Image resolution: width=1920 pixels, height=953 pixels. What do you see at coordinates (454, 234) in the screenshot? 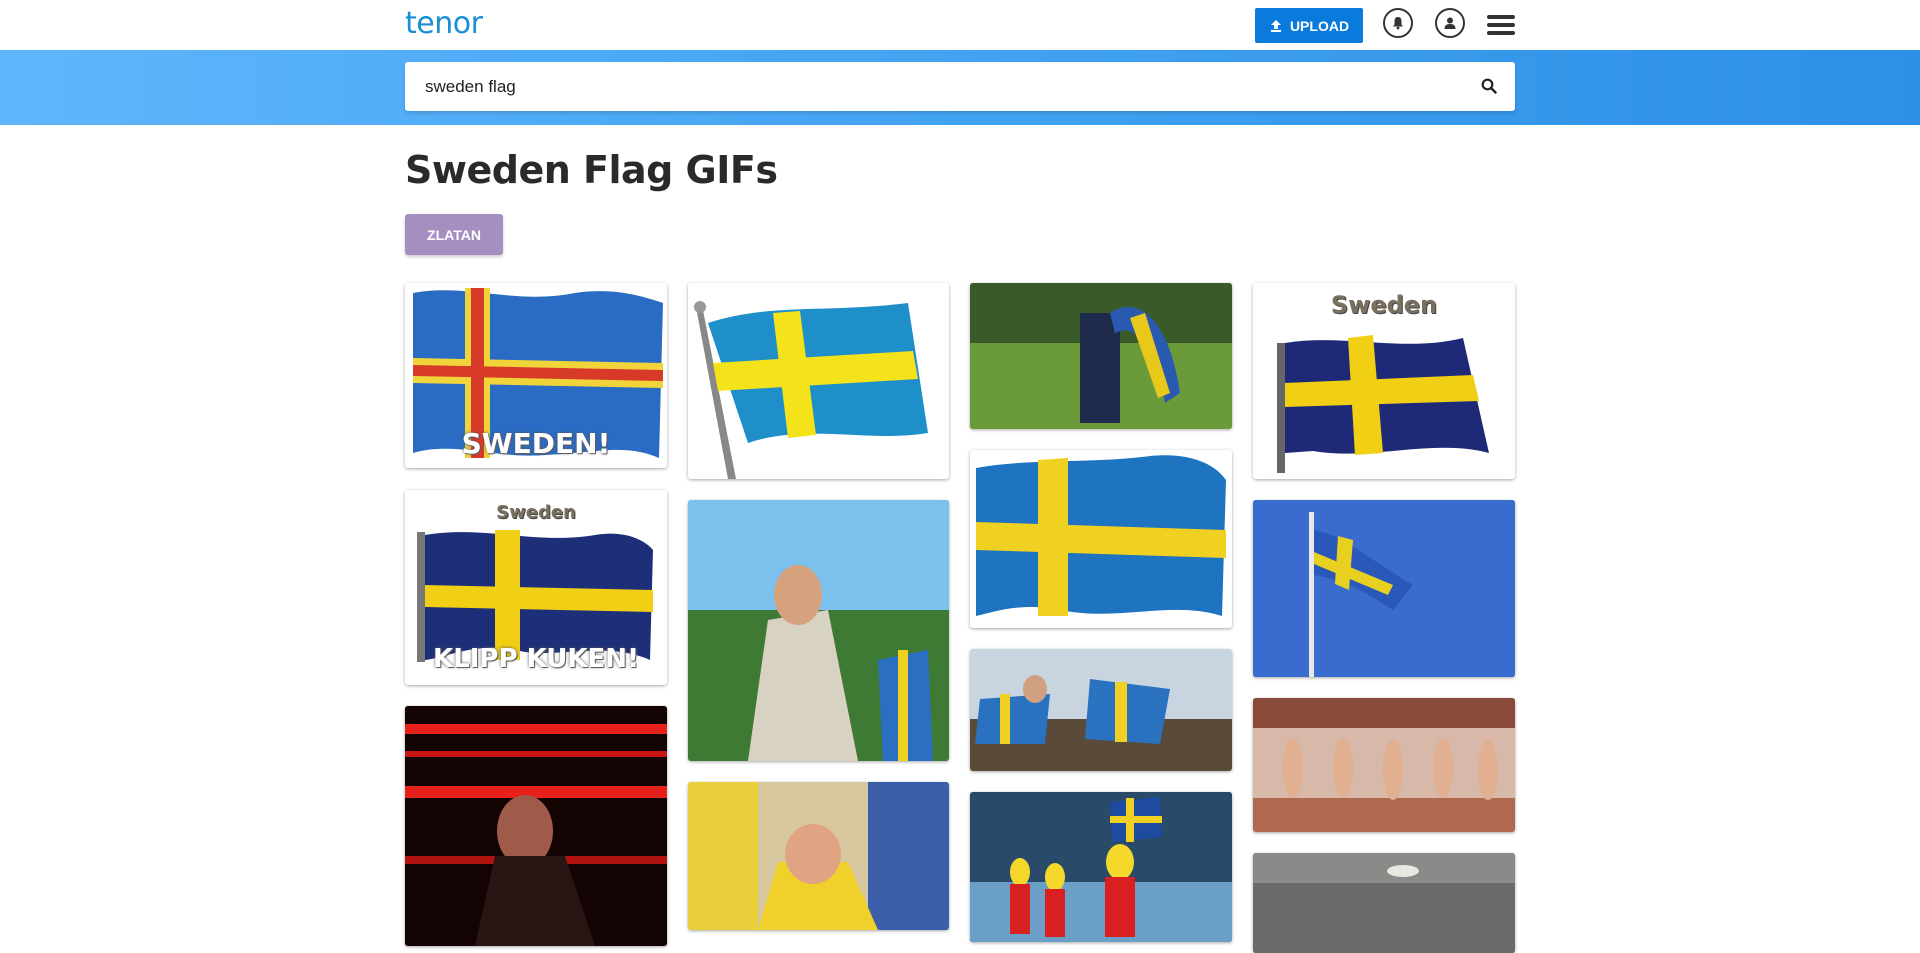
I see `tag-zlatan: ZLATAN` at bounding box center [454, 234].